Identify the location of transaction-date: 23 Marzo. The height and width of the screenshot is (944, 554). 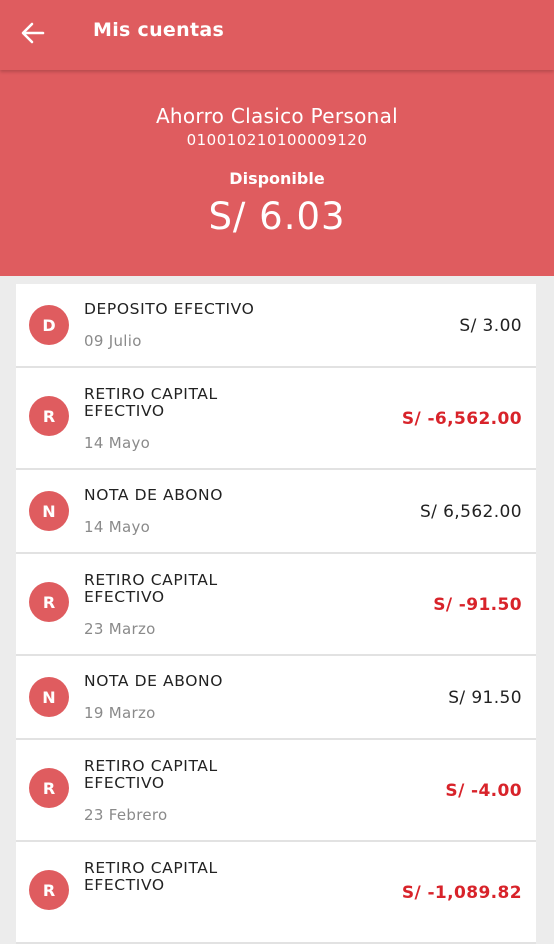
(120, 629).